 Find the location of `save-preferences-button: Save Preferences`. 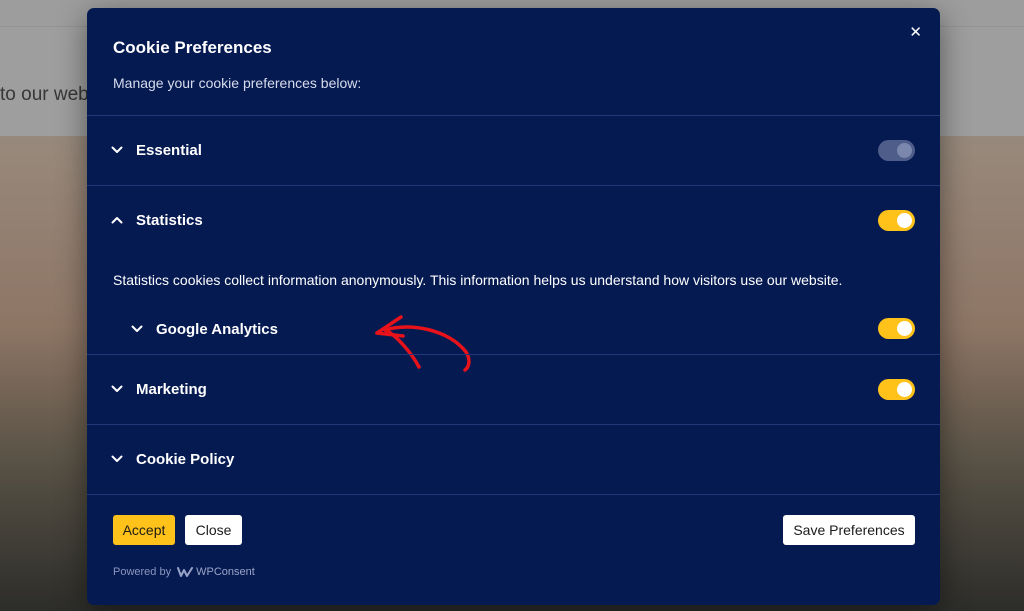

save-preferences-button: Save Preferences is located at coordinates (849, 530).